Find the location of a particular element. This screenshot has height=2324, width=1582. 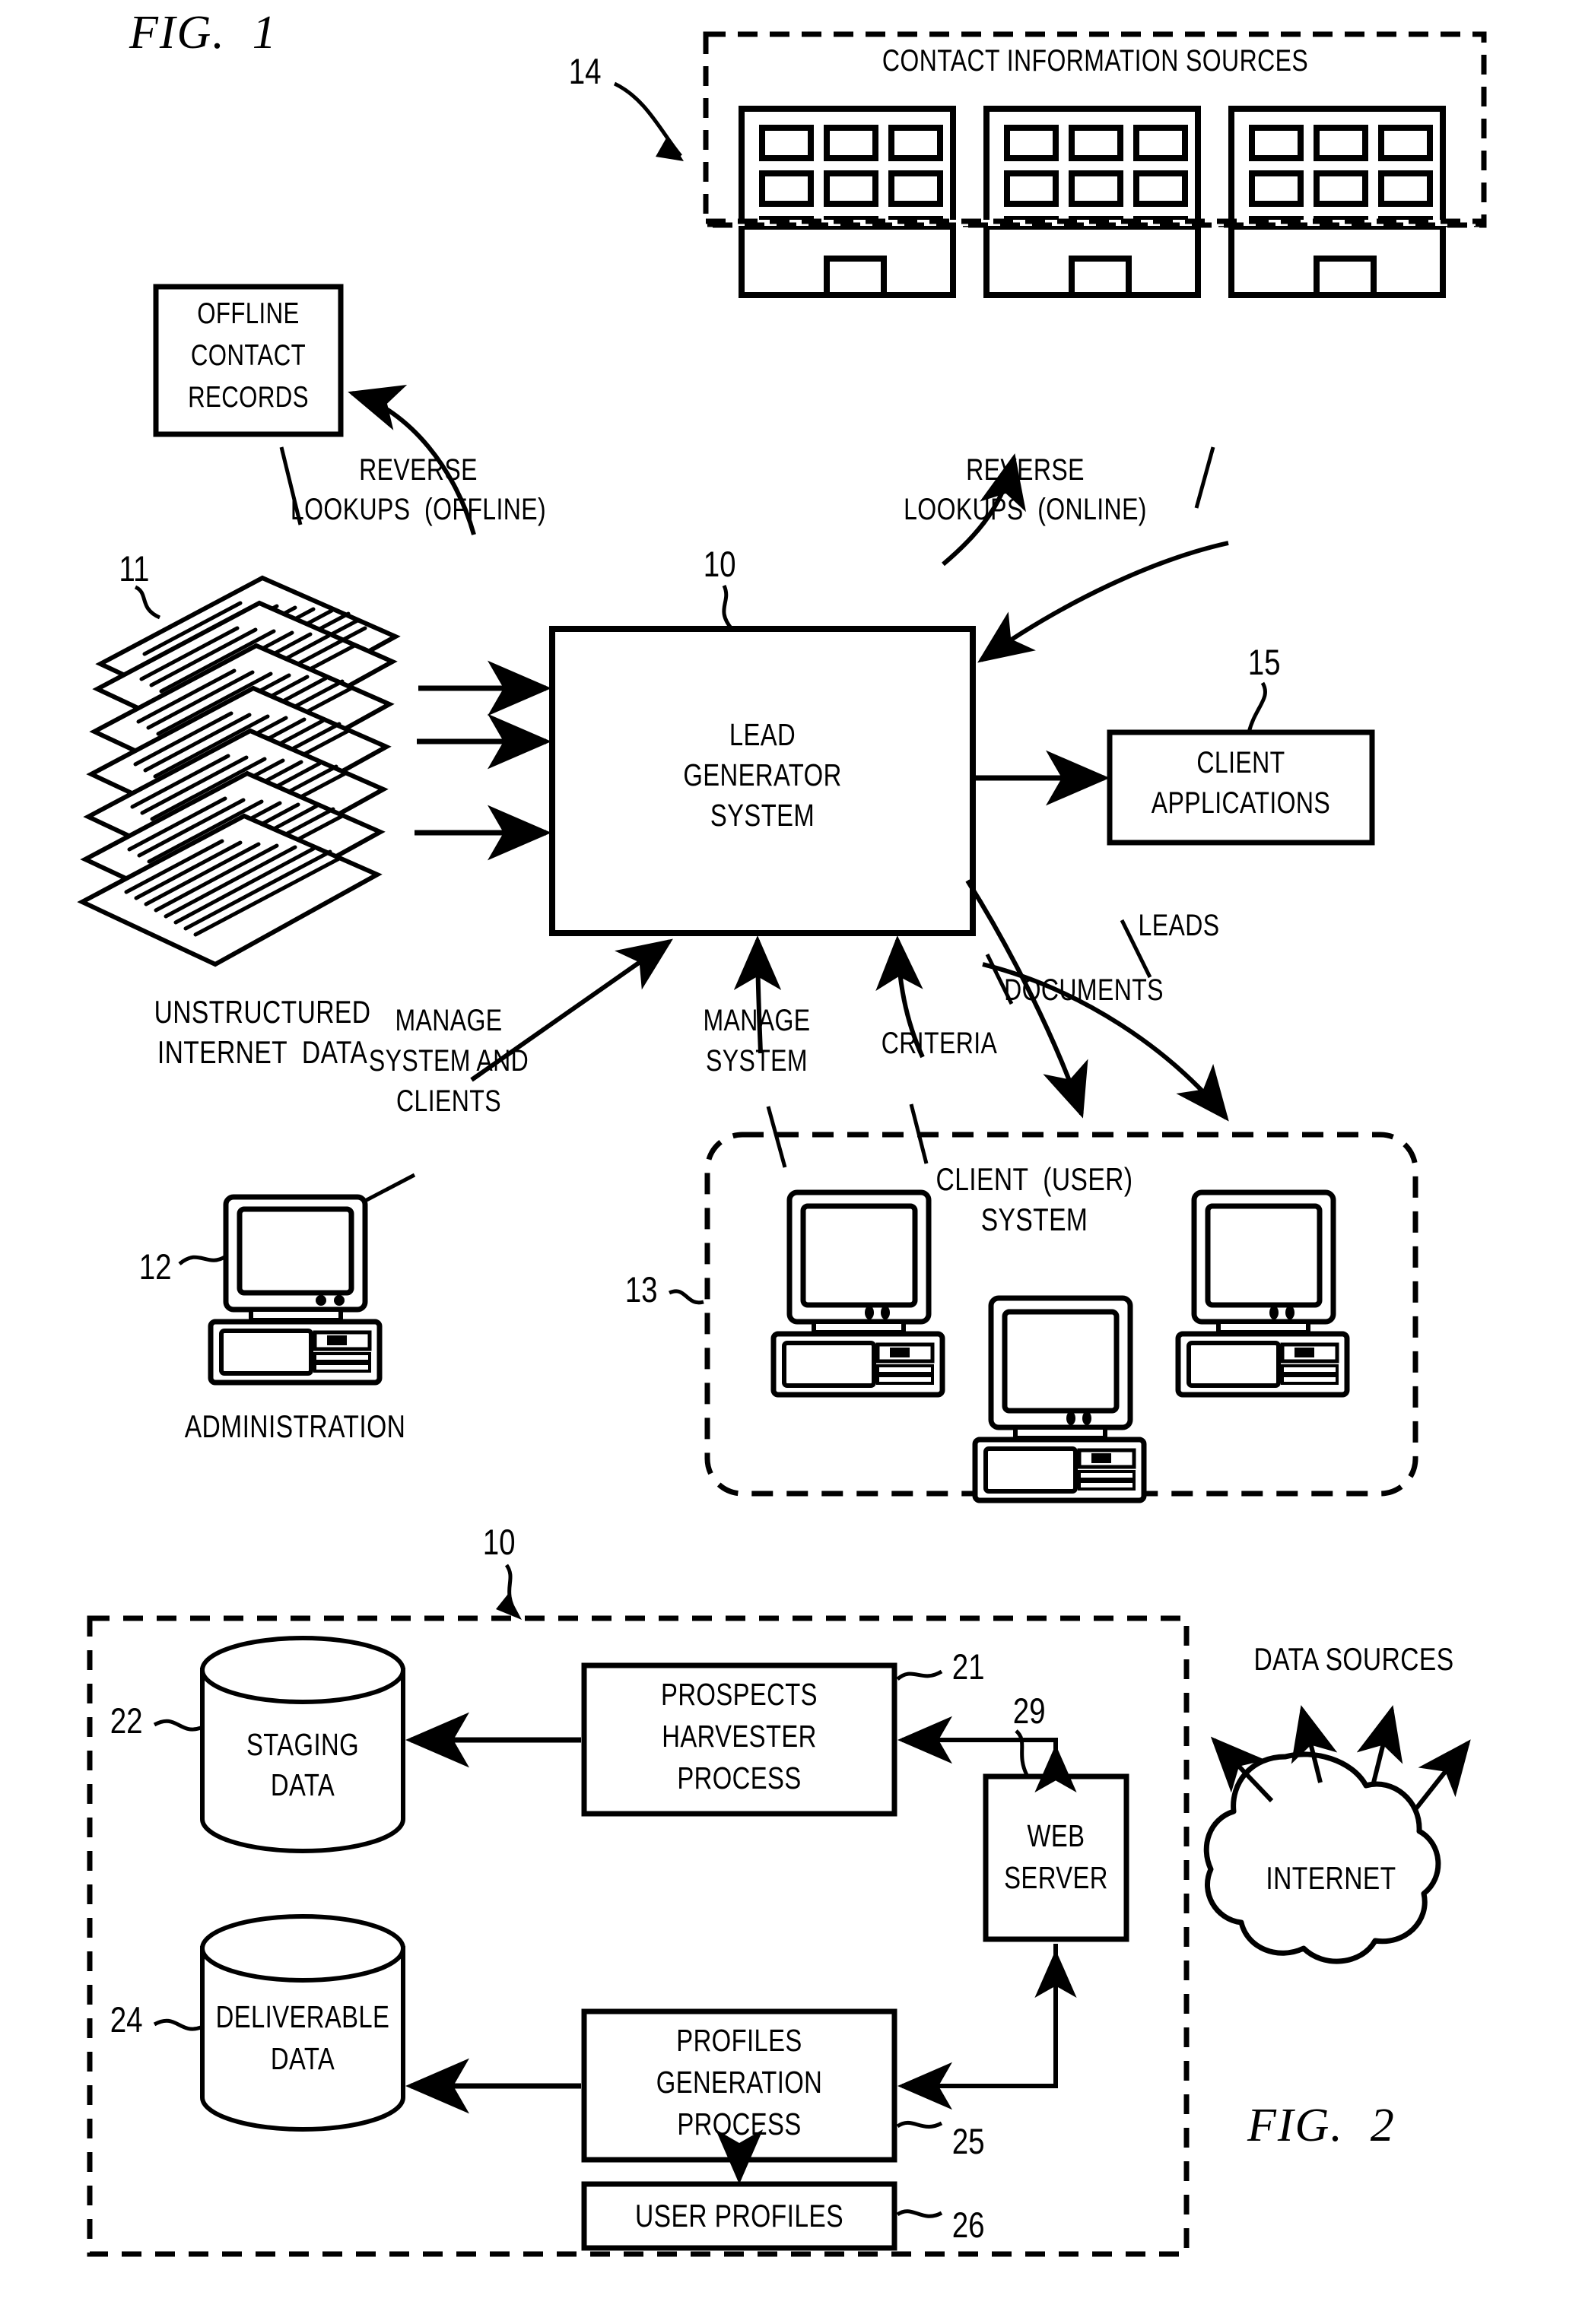

label-criteria: CRITERIA is located at coordinates (939, 1043).